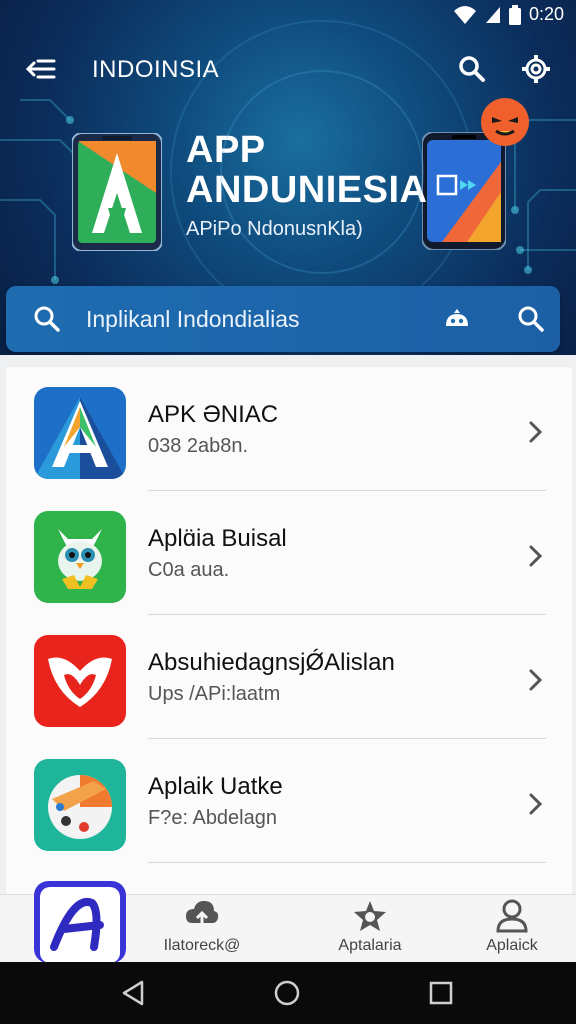 The height and width of the screenshot is (1024, 576). Describe the element at coordinates (80, 922) in the screenshot. I see `a-script-logo-icon` at that location.